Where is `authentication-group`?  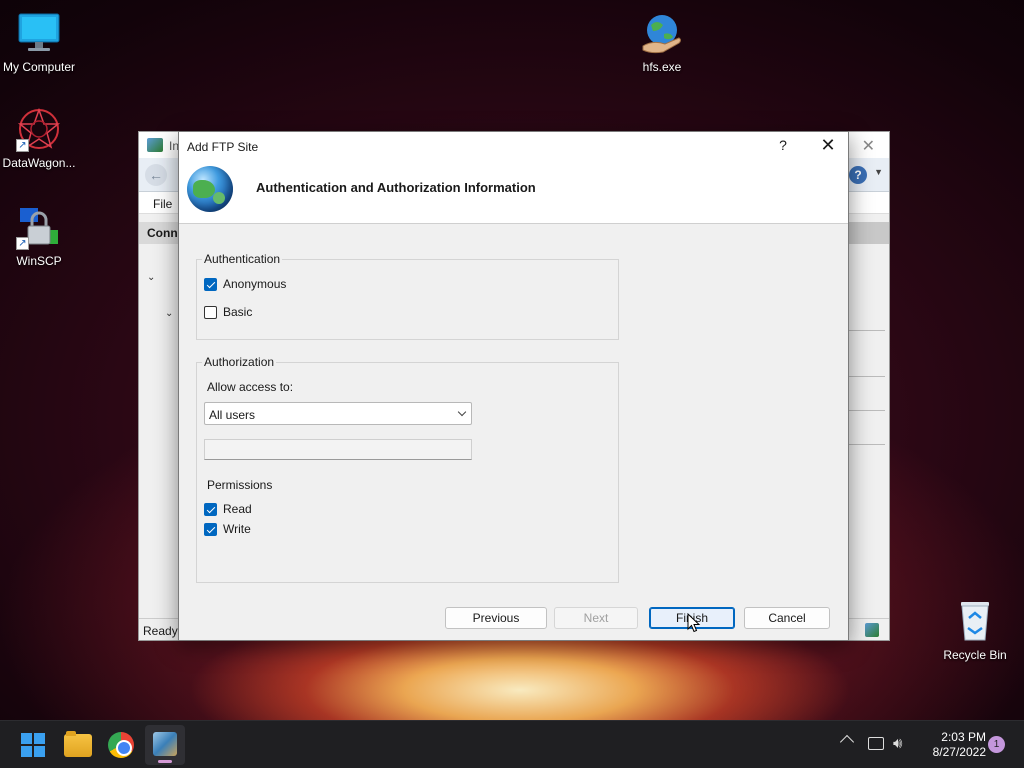
authentication-group is located at coordinates (407, 299).